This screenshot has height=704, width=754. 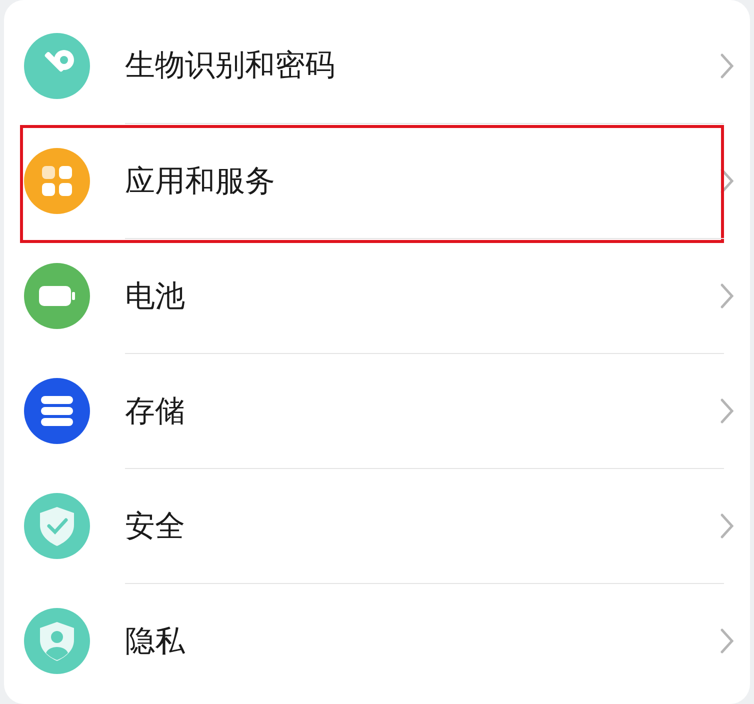 I want to click on settings-label: 电池, so click(x=155, y=297).